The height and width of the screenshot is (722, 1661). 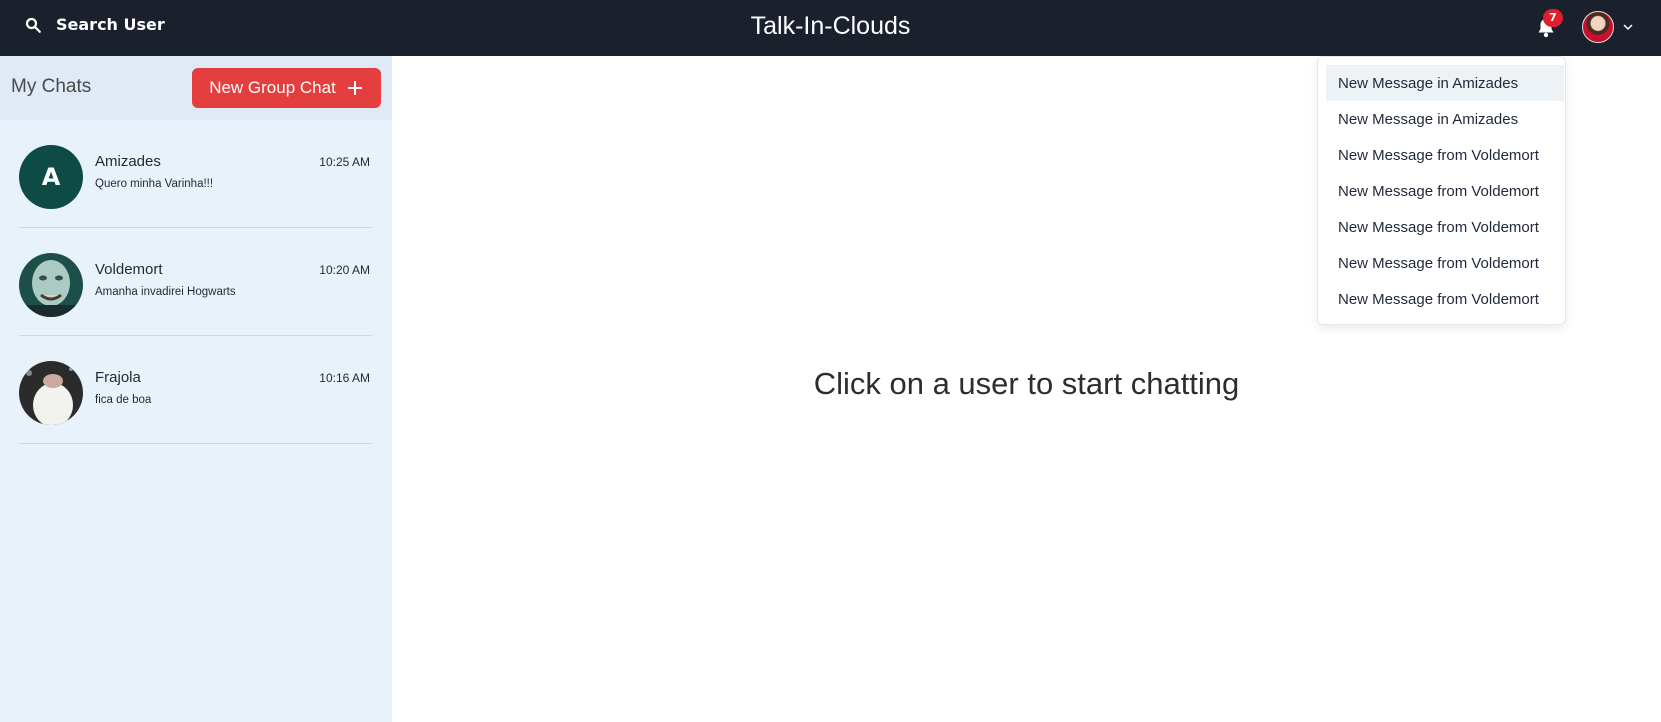 What do you see at coordinates (51, 86) in the screenshot?
I see `sidebar-title: My Chats` at bounding box center [51, 86].